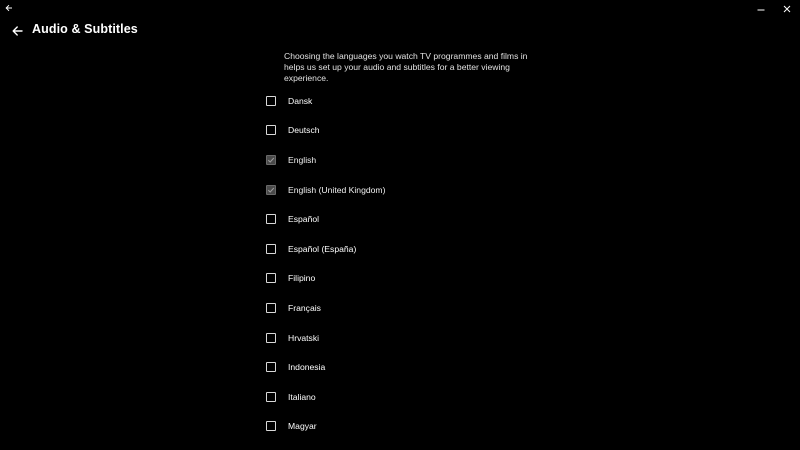  What do you see at coordinates (300, 100) in the screenshot?
I see `language-label: Dansk` at bounding box center [300, 100].